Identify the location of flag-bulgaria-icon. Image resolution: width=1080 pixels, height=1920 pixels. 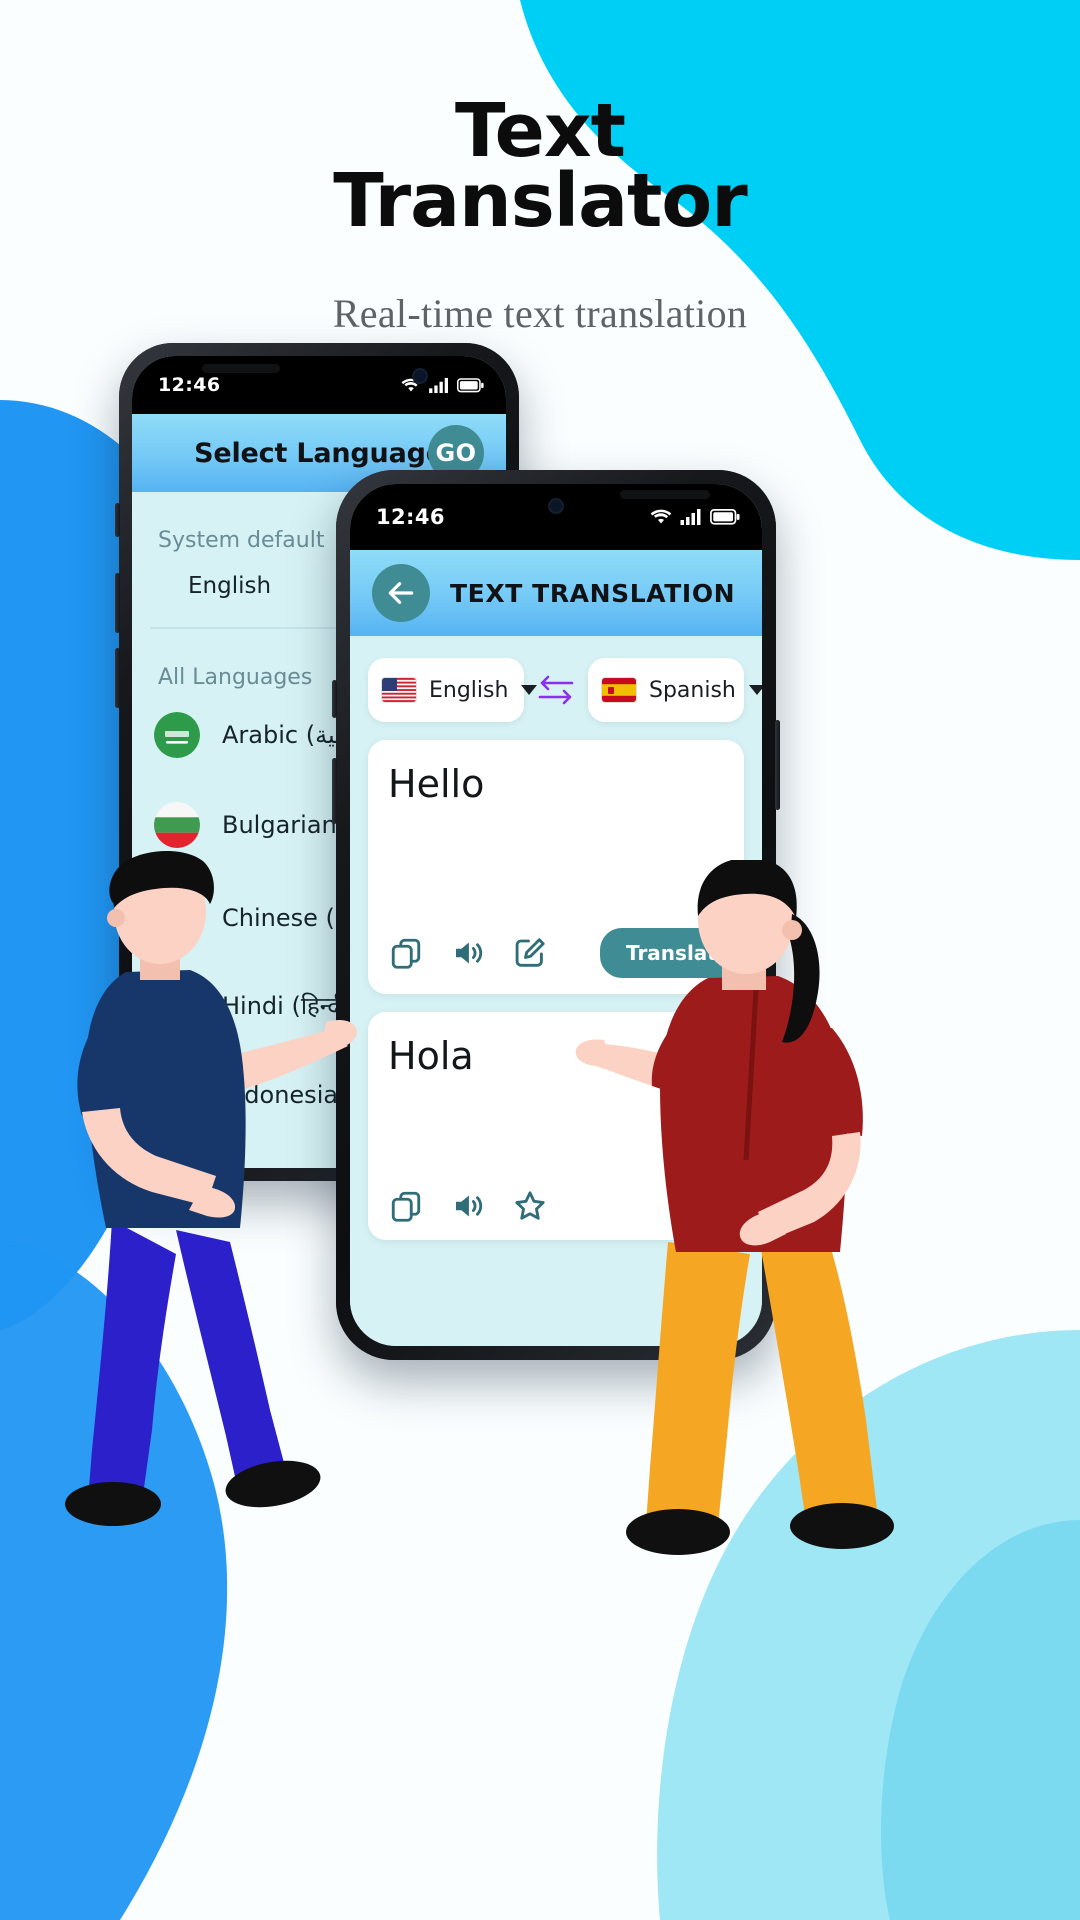
(177, 825).